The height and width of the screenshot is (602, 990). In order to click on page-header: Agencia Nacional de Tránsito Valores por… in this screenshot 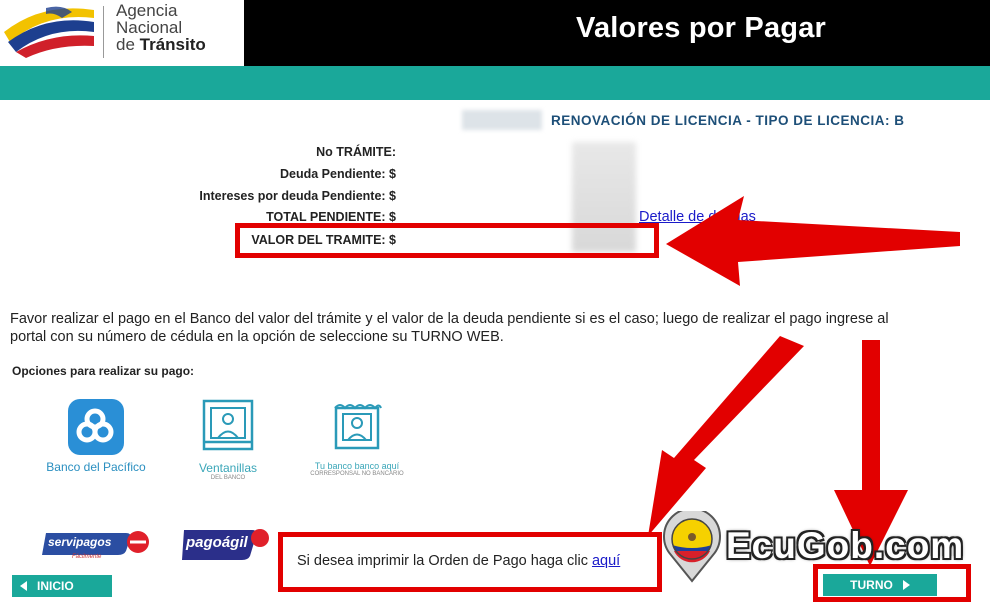, I will do `click(495, 33)`.